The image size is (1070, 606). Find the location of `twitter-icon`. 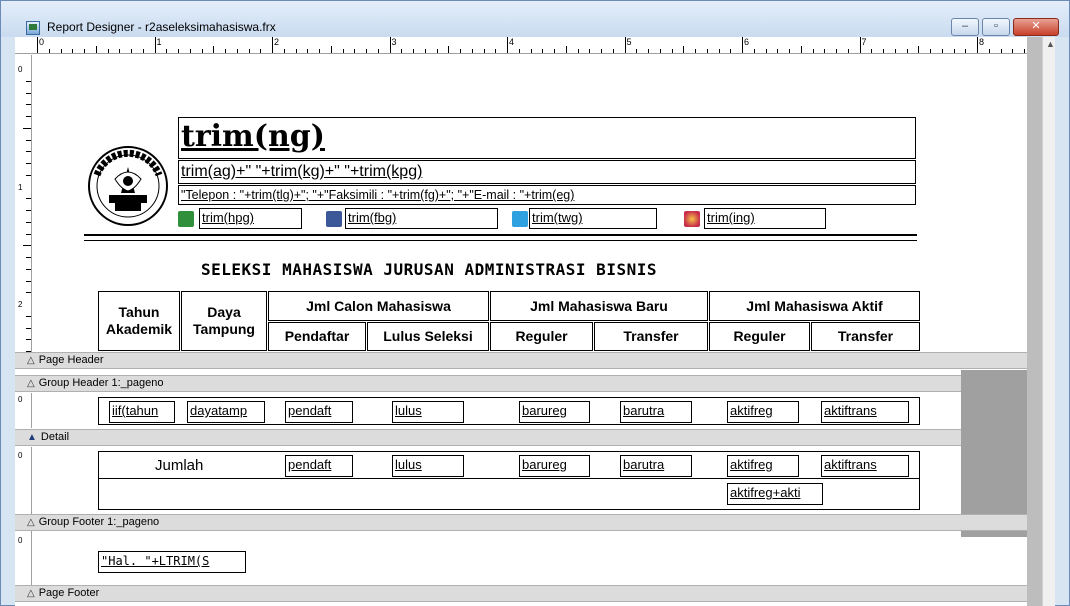

twitter-icon is located at coordinates (520, 219).